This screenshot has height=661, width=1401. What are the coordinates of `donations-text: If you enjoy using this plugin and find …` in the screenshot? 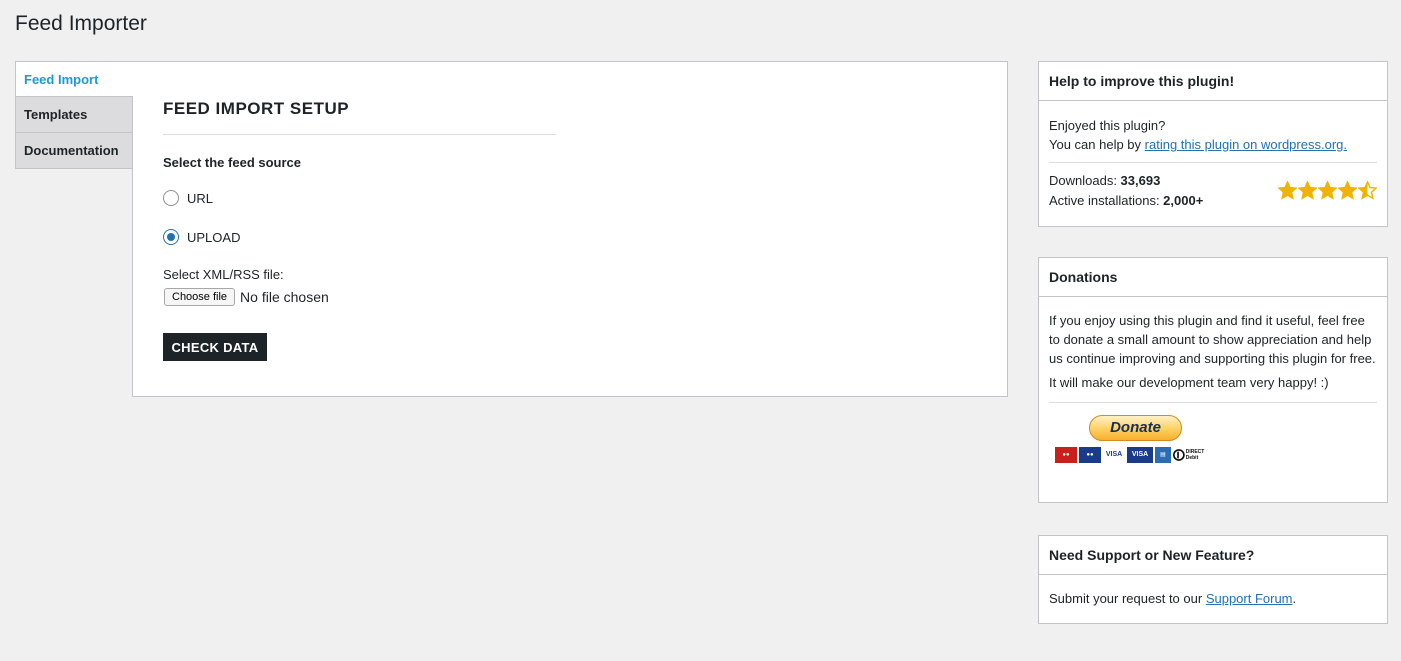 It's located at (1212, 339).